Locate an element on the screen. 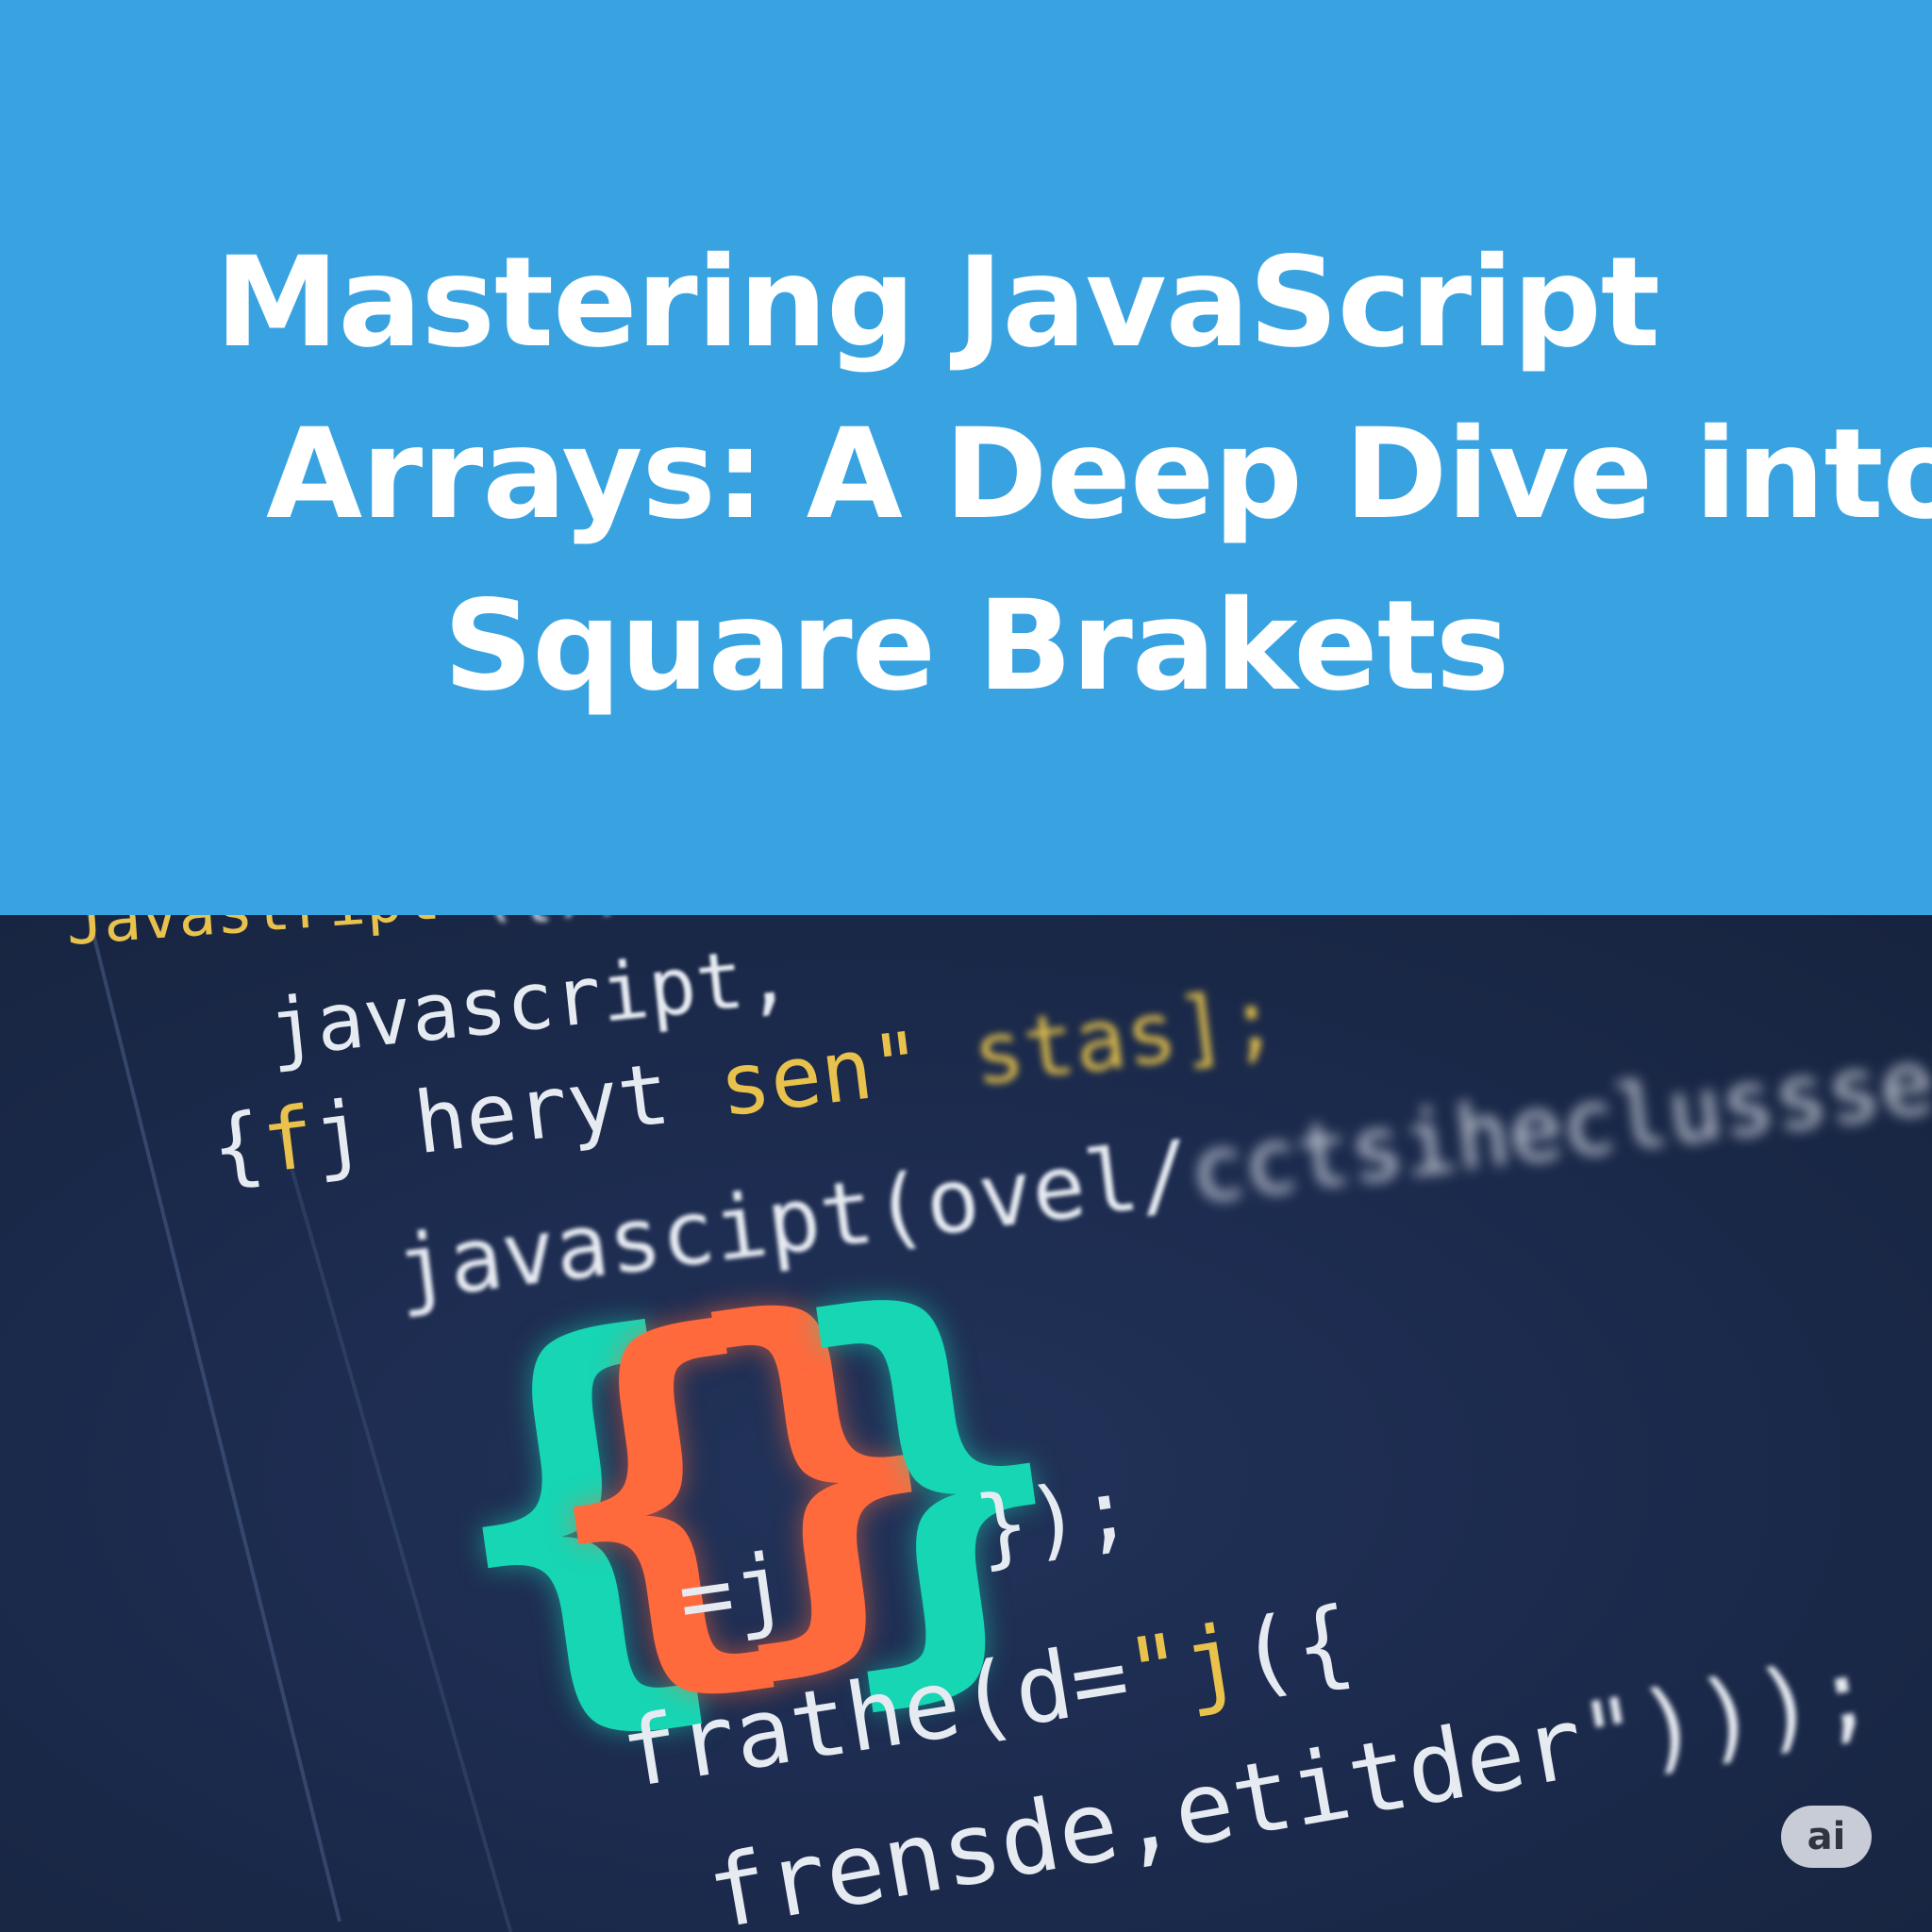 This screenshot has width=1932, height=1932. title-line-3: Square Brakets is located at coordinates (976, 647).